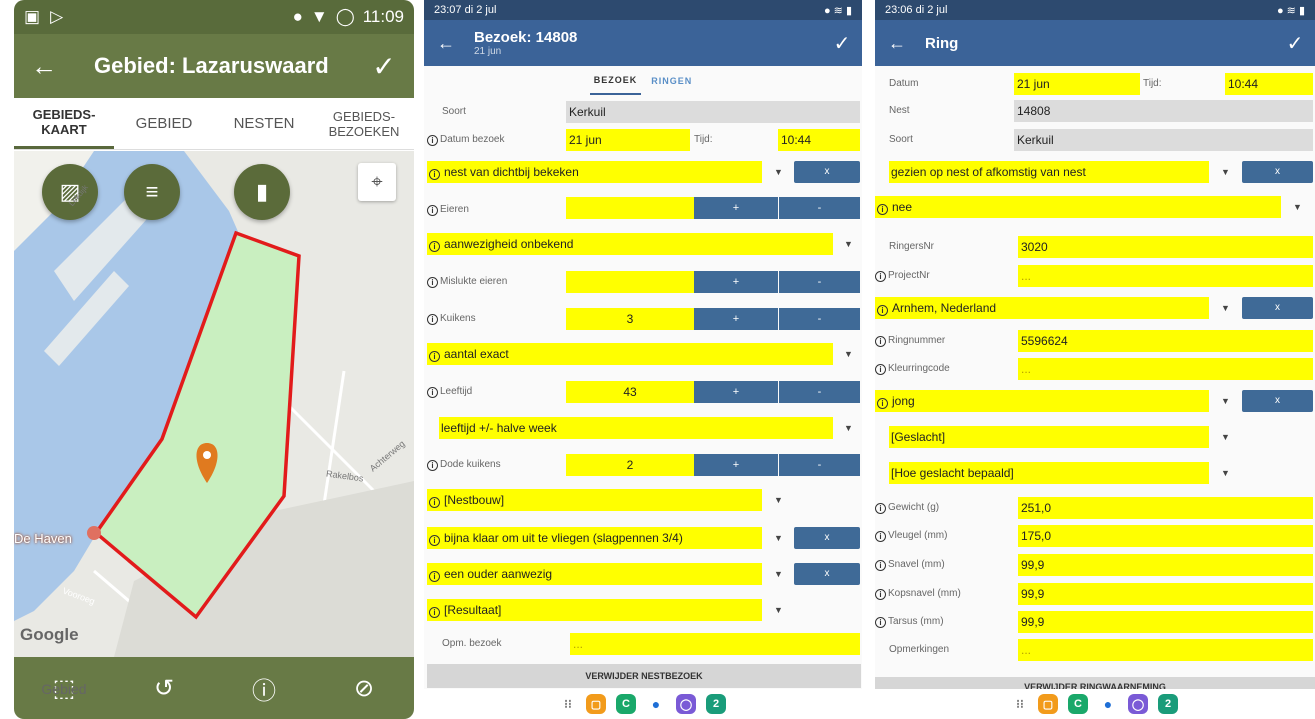 The image size is (1315, 719). What do you see at coordinates (1042, 401) in the screenshot?
I see `leeftijd-select: i jong` at bounding box center [1042, 401].